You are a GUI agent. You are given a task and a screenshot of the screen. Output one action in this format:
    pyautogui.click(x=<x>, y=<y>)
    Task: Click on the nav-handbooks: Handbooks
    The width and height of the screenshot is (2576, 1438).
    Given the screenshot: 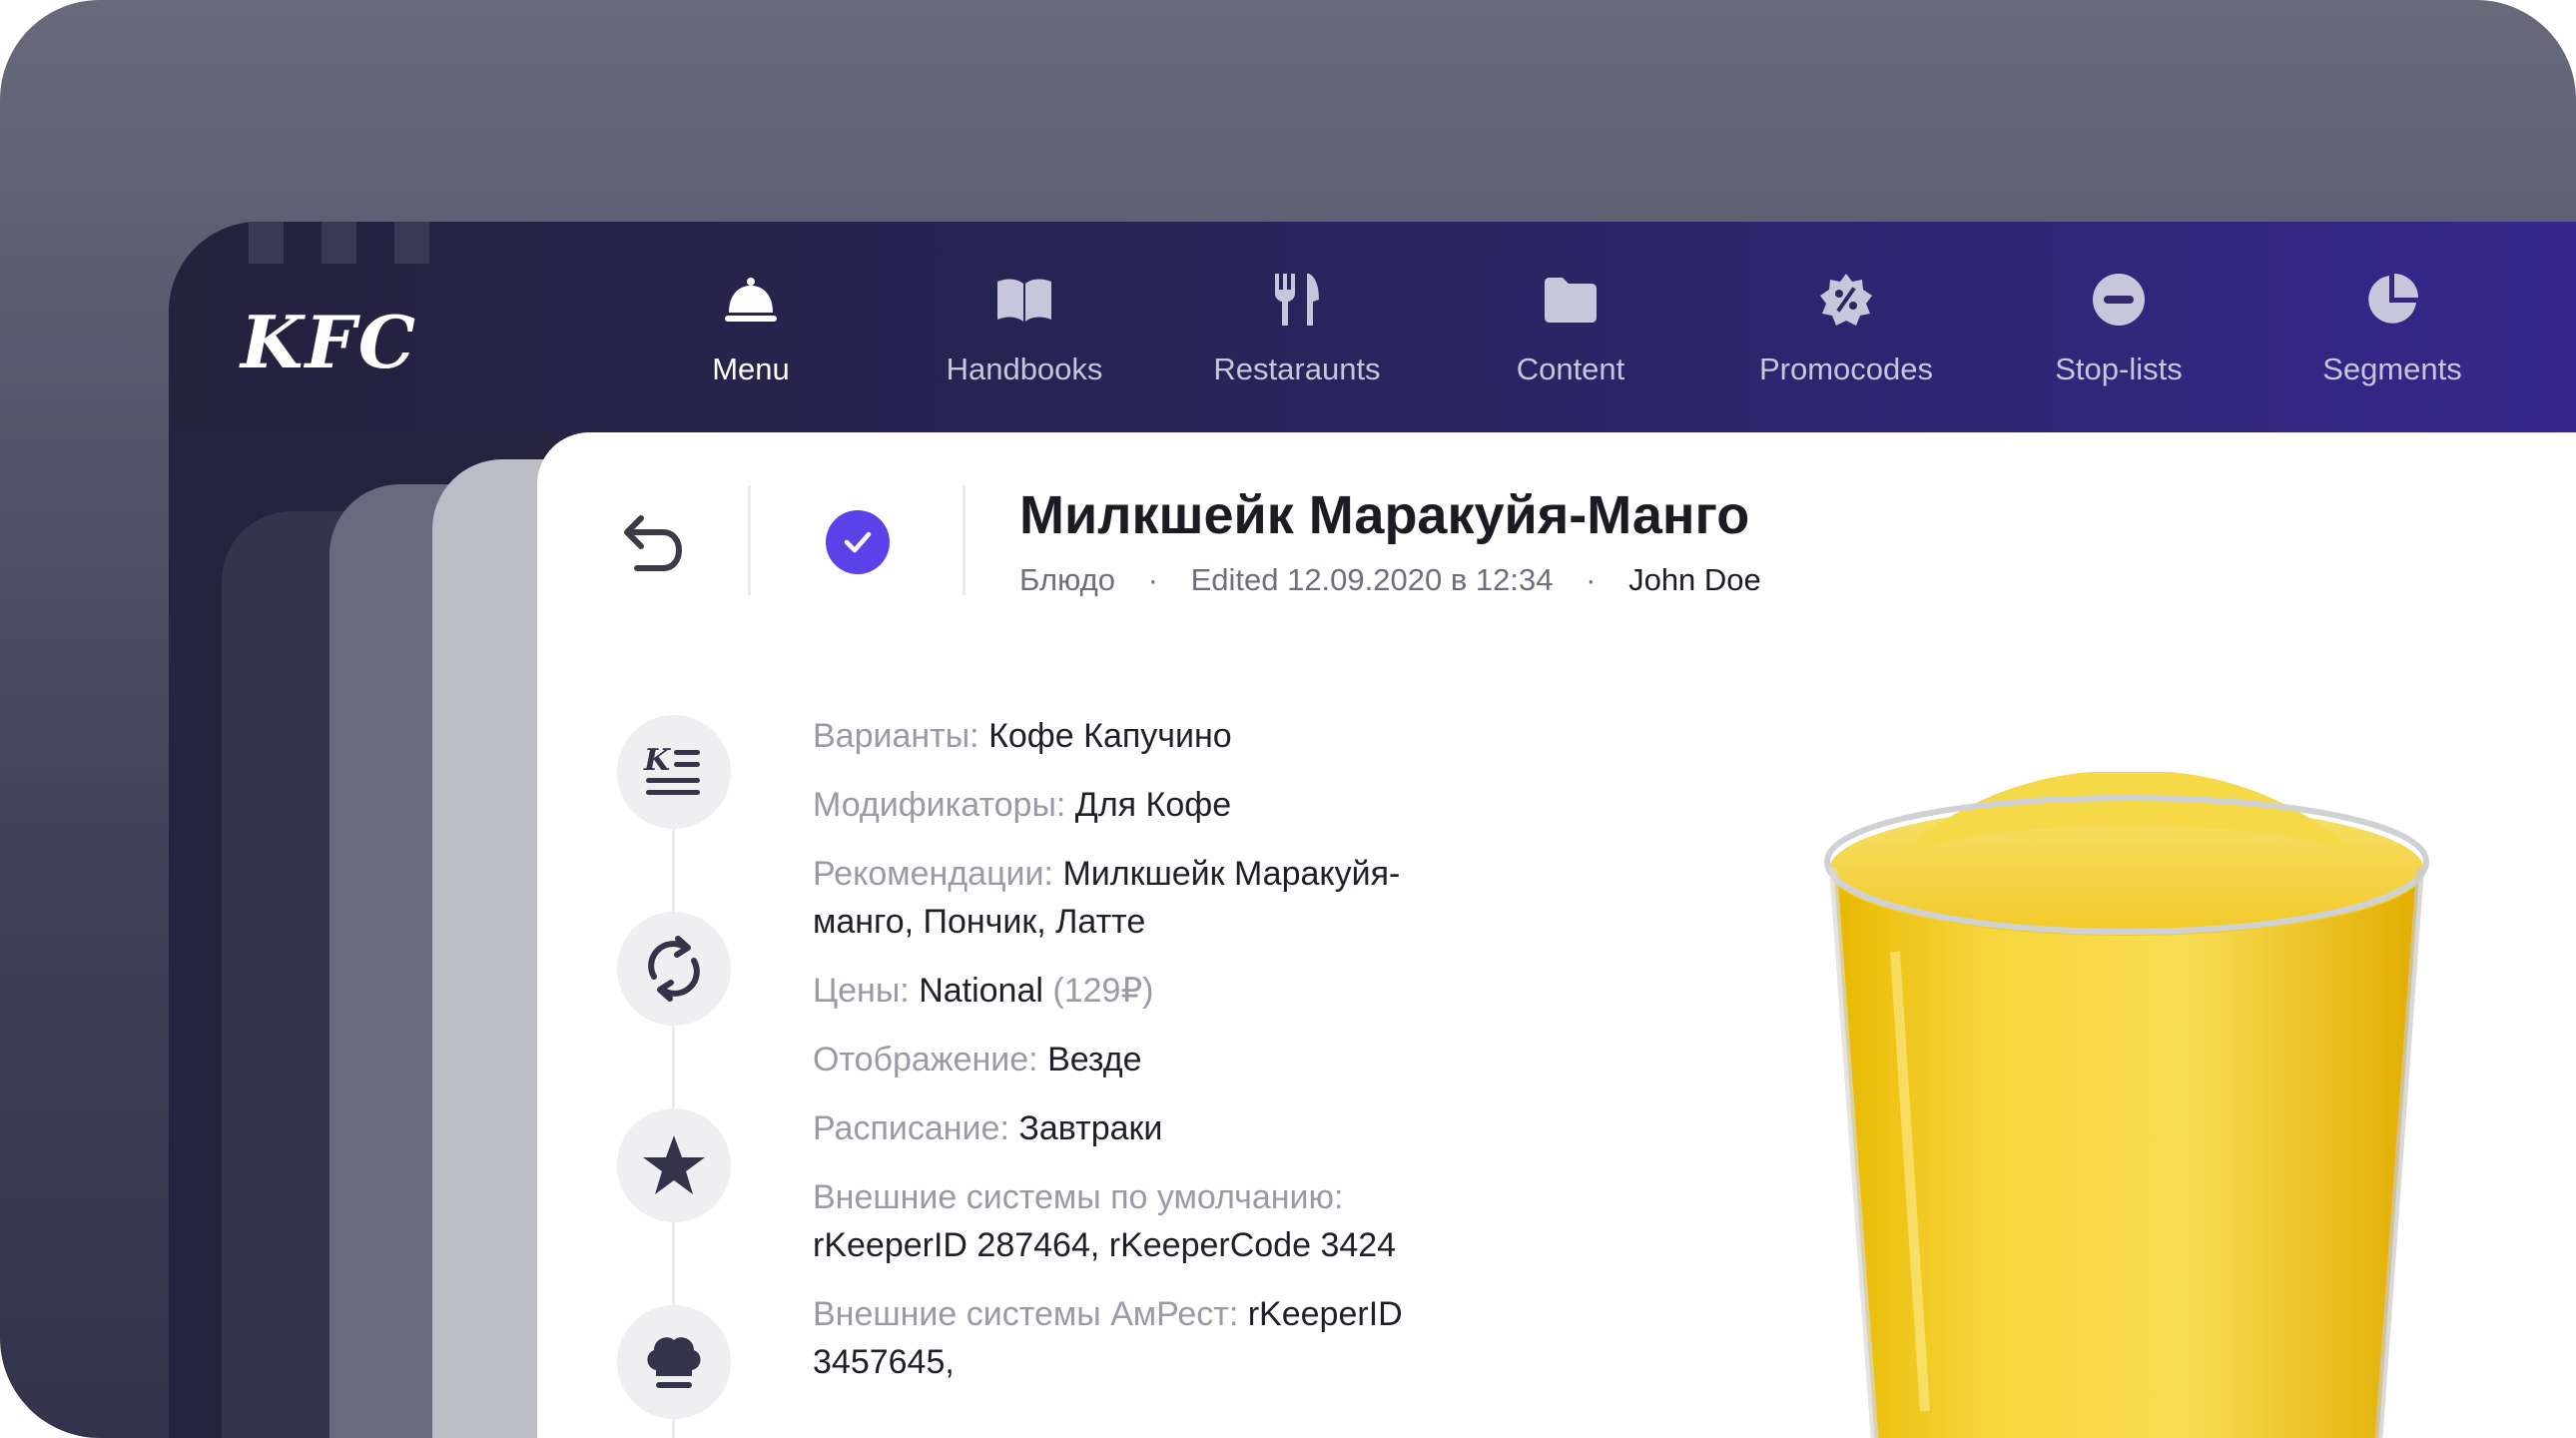 What is the action you would take?
    pyautogui.click(x=1024, y=344)
    